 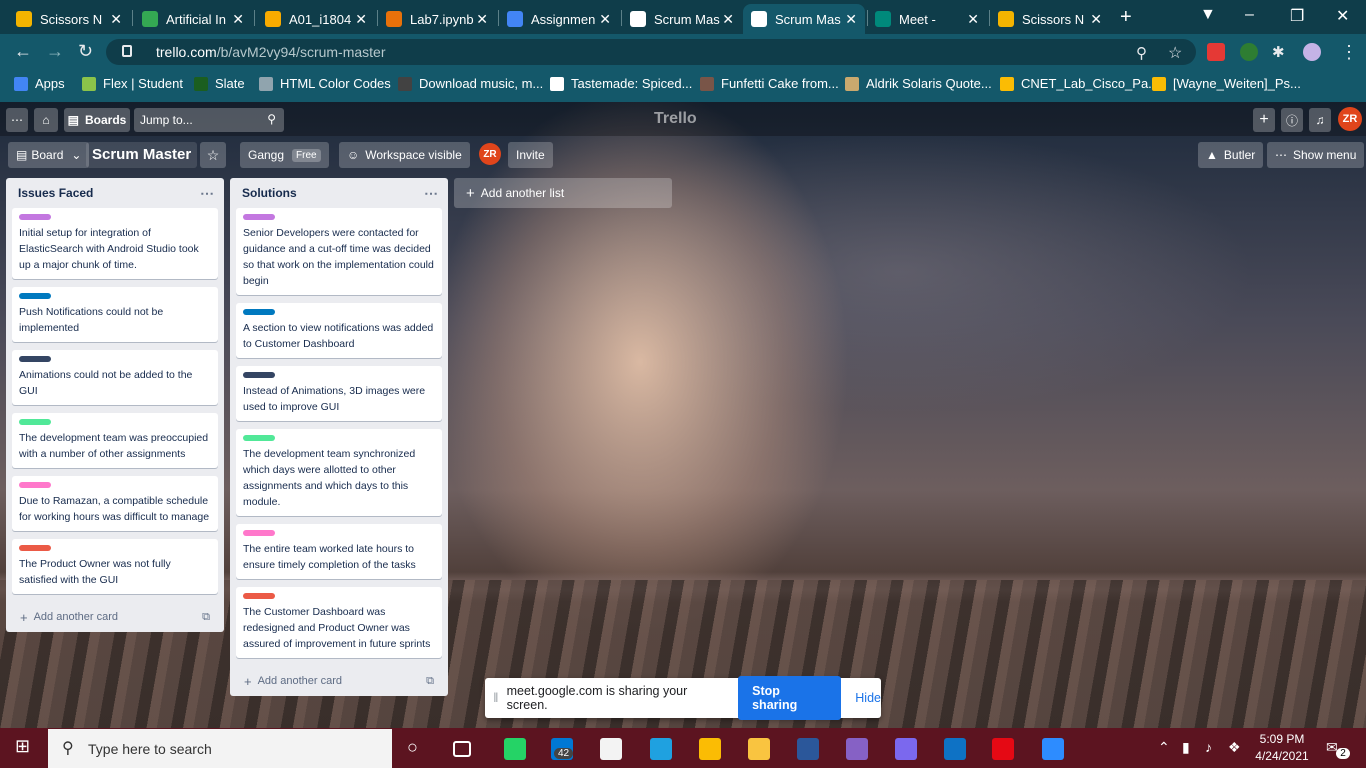 What do you see at coordinates (55, 51) in the screenshot?
I see `forward-button: →` at bounding box center [55, 51].